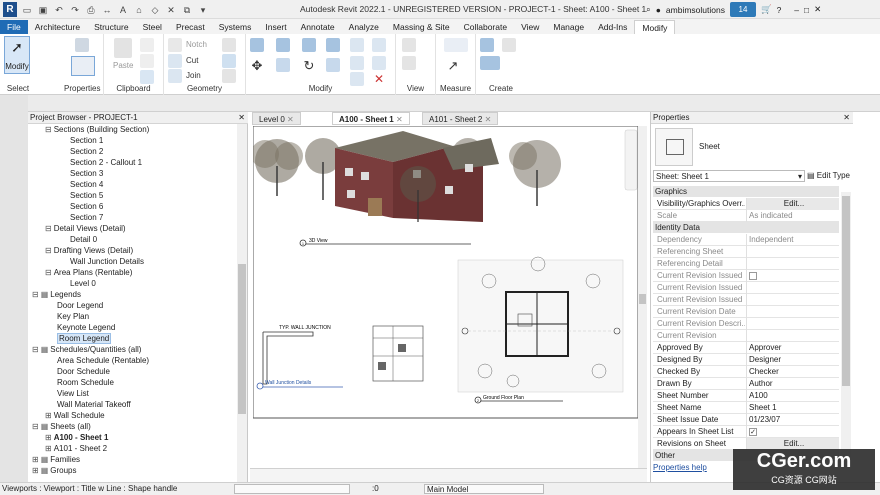 This screenshot has height=495, width=880. Describe the element at coordinates (333, 65) in the screenshot. I see `trim-icon` at that location.